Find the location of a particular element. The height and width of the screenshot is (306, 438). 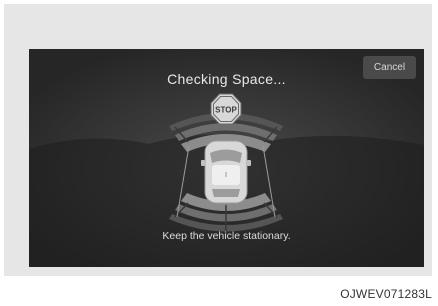

stop-sign-icon: STOP is located at coordinates (226, 109).